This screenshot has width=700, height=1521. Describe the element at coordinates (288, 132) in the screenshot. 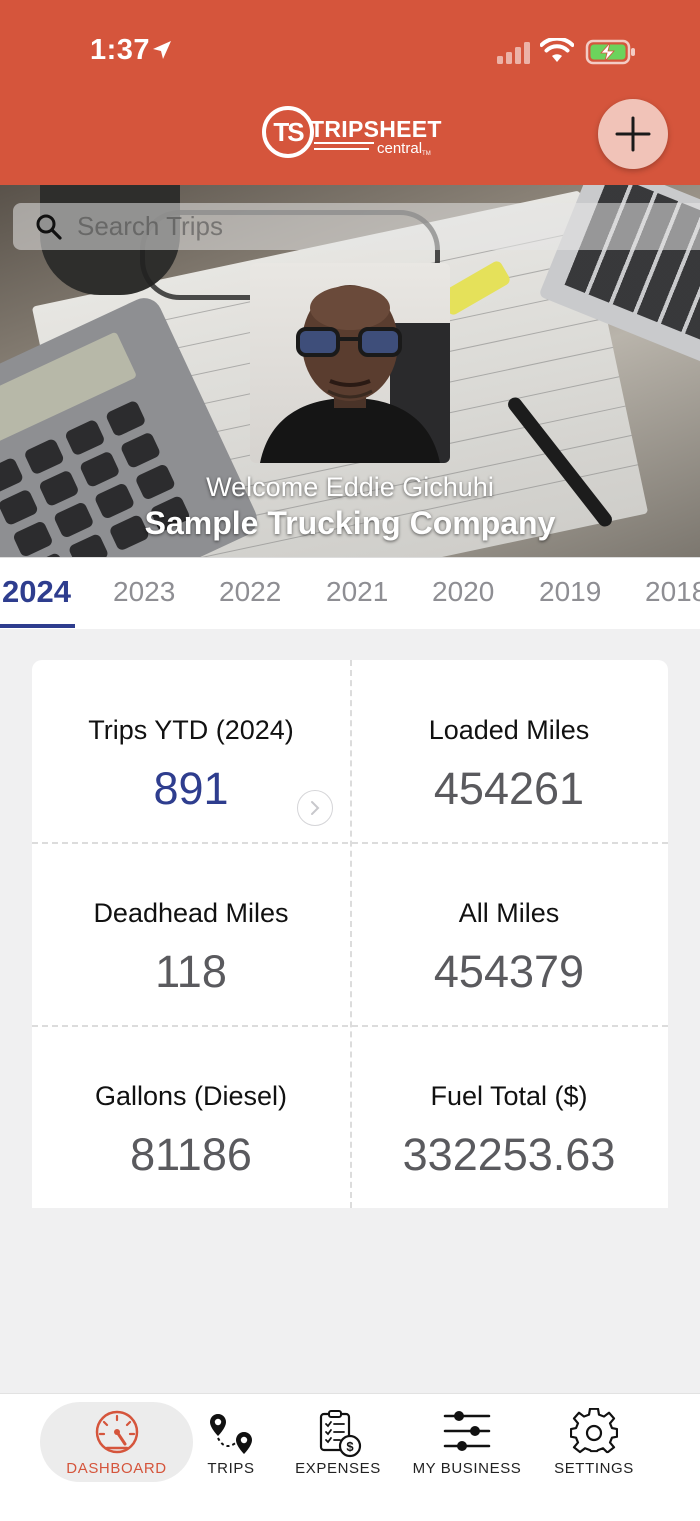

I see `logo-mark: TS` at that location.